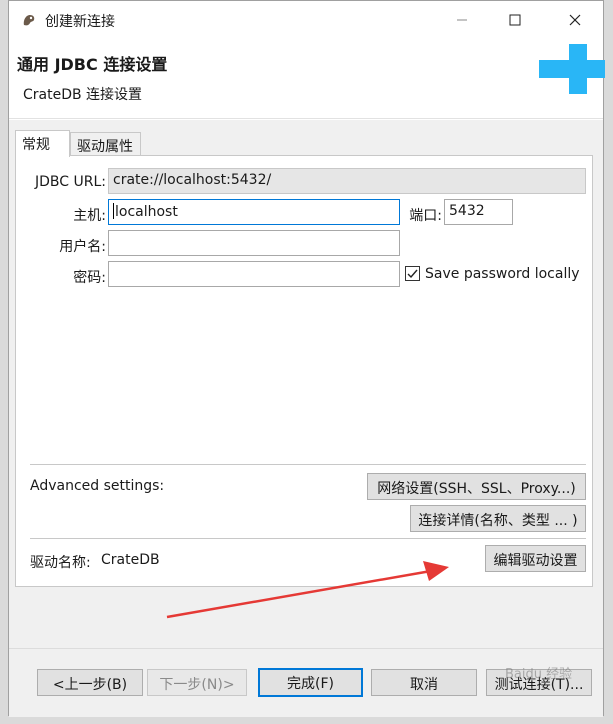 Image resolution: width=613 pixels, height=724 pixels. Describe the element at coordinates (130, 560) in the screenshot. I see `driver-name-value: CrateDB` at that location.